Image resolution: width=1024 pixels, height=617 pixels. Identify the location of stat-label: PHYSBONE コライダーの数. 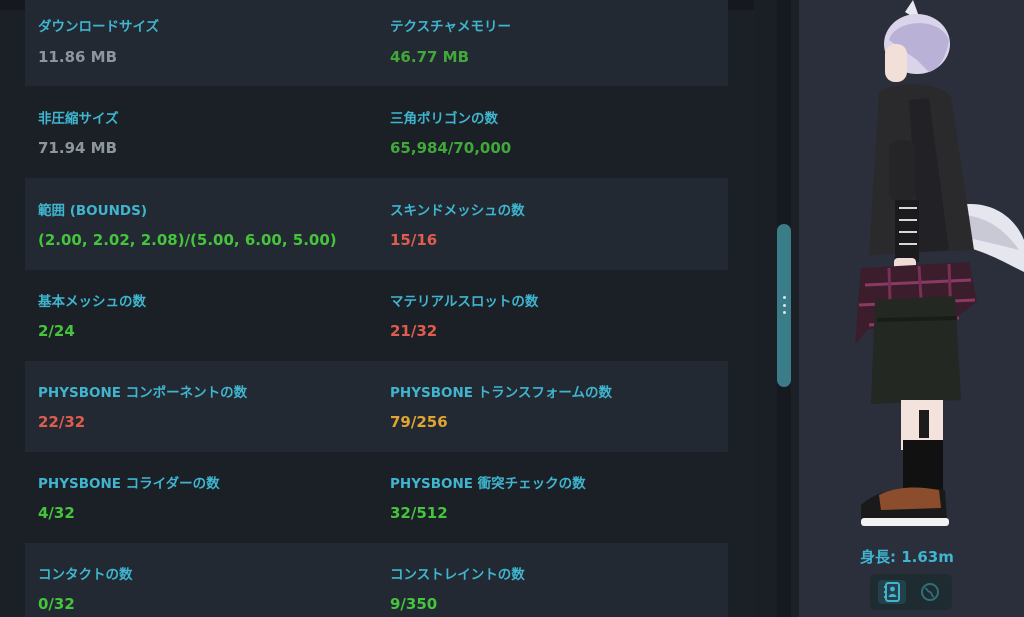
(129, 484).